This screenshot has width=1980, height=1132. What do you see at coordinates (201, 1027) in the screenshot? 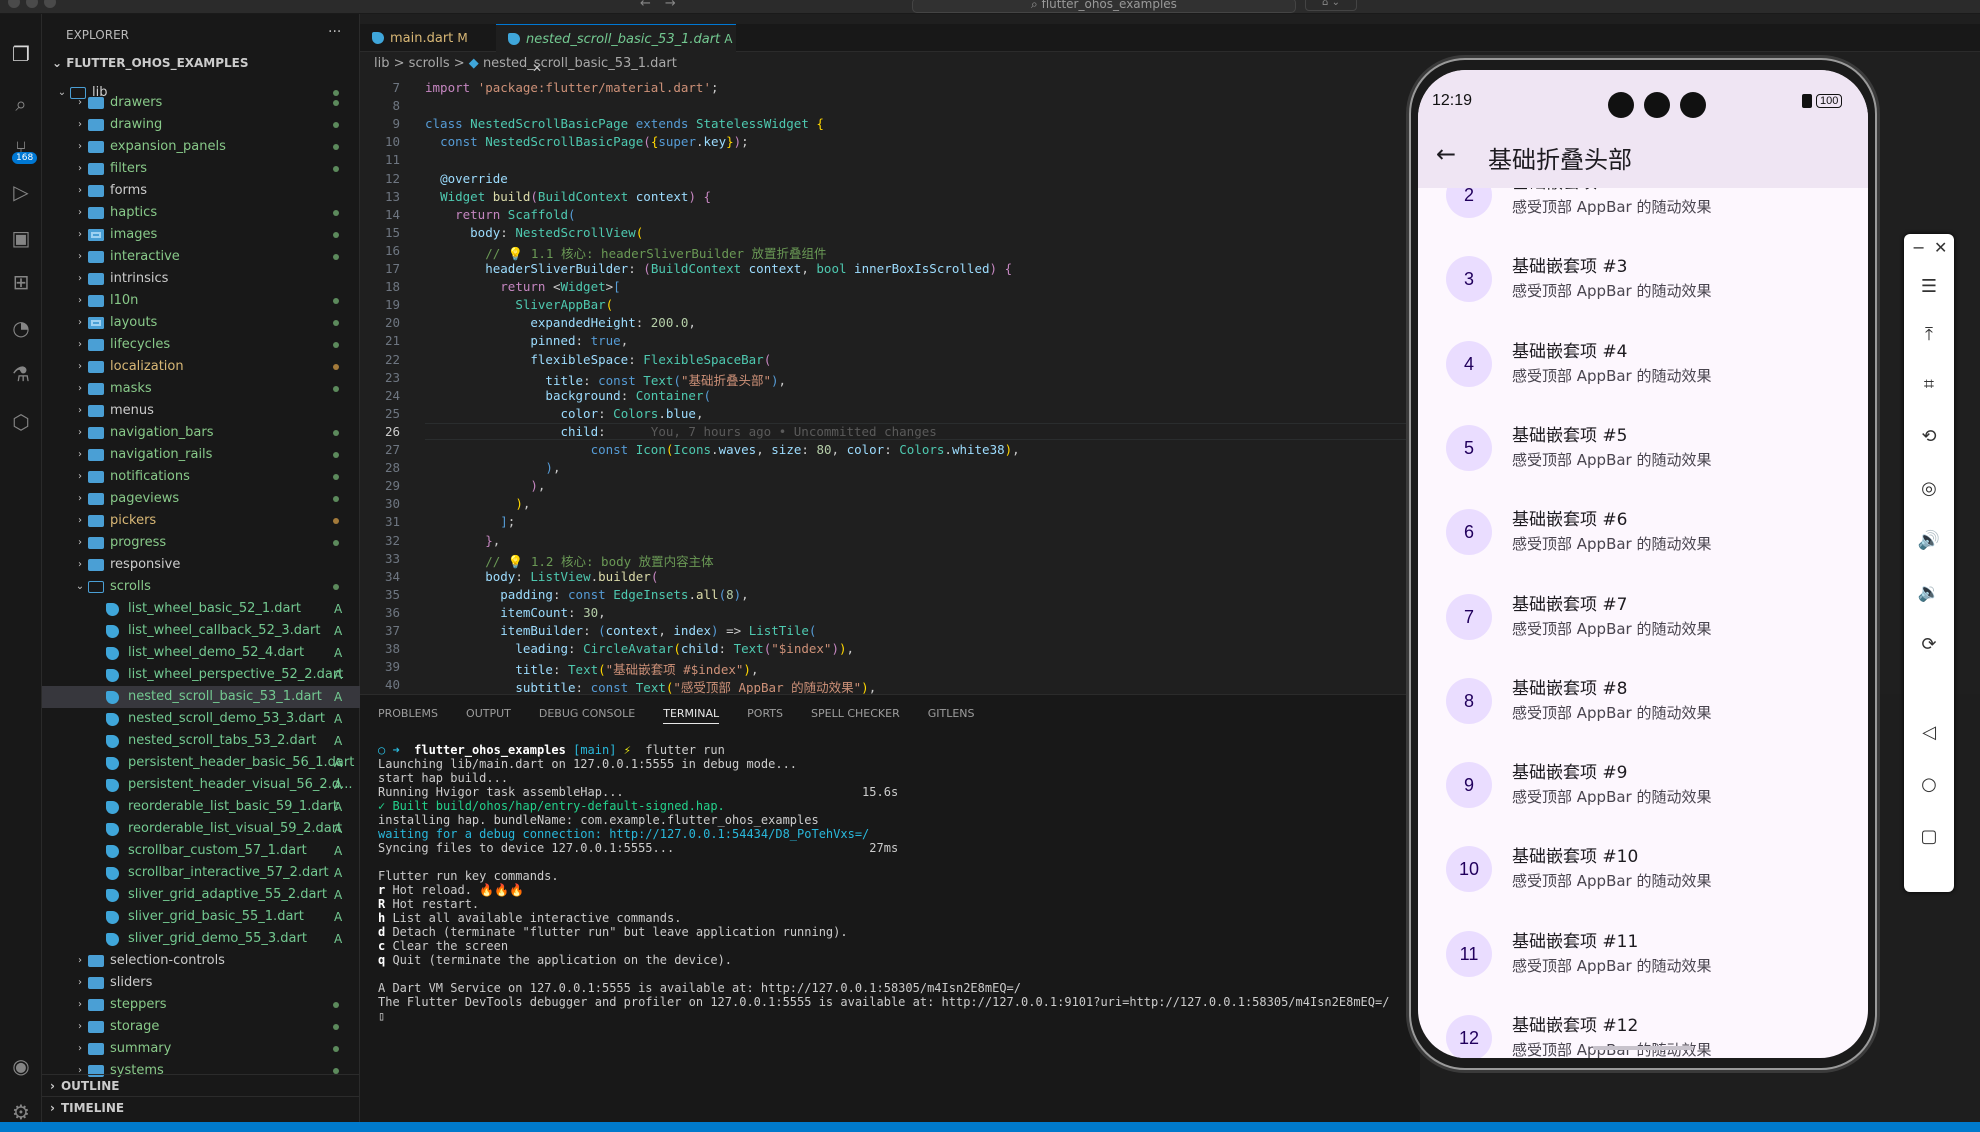
I see `folder-item: › storage` at bounding box center [201, 1027].